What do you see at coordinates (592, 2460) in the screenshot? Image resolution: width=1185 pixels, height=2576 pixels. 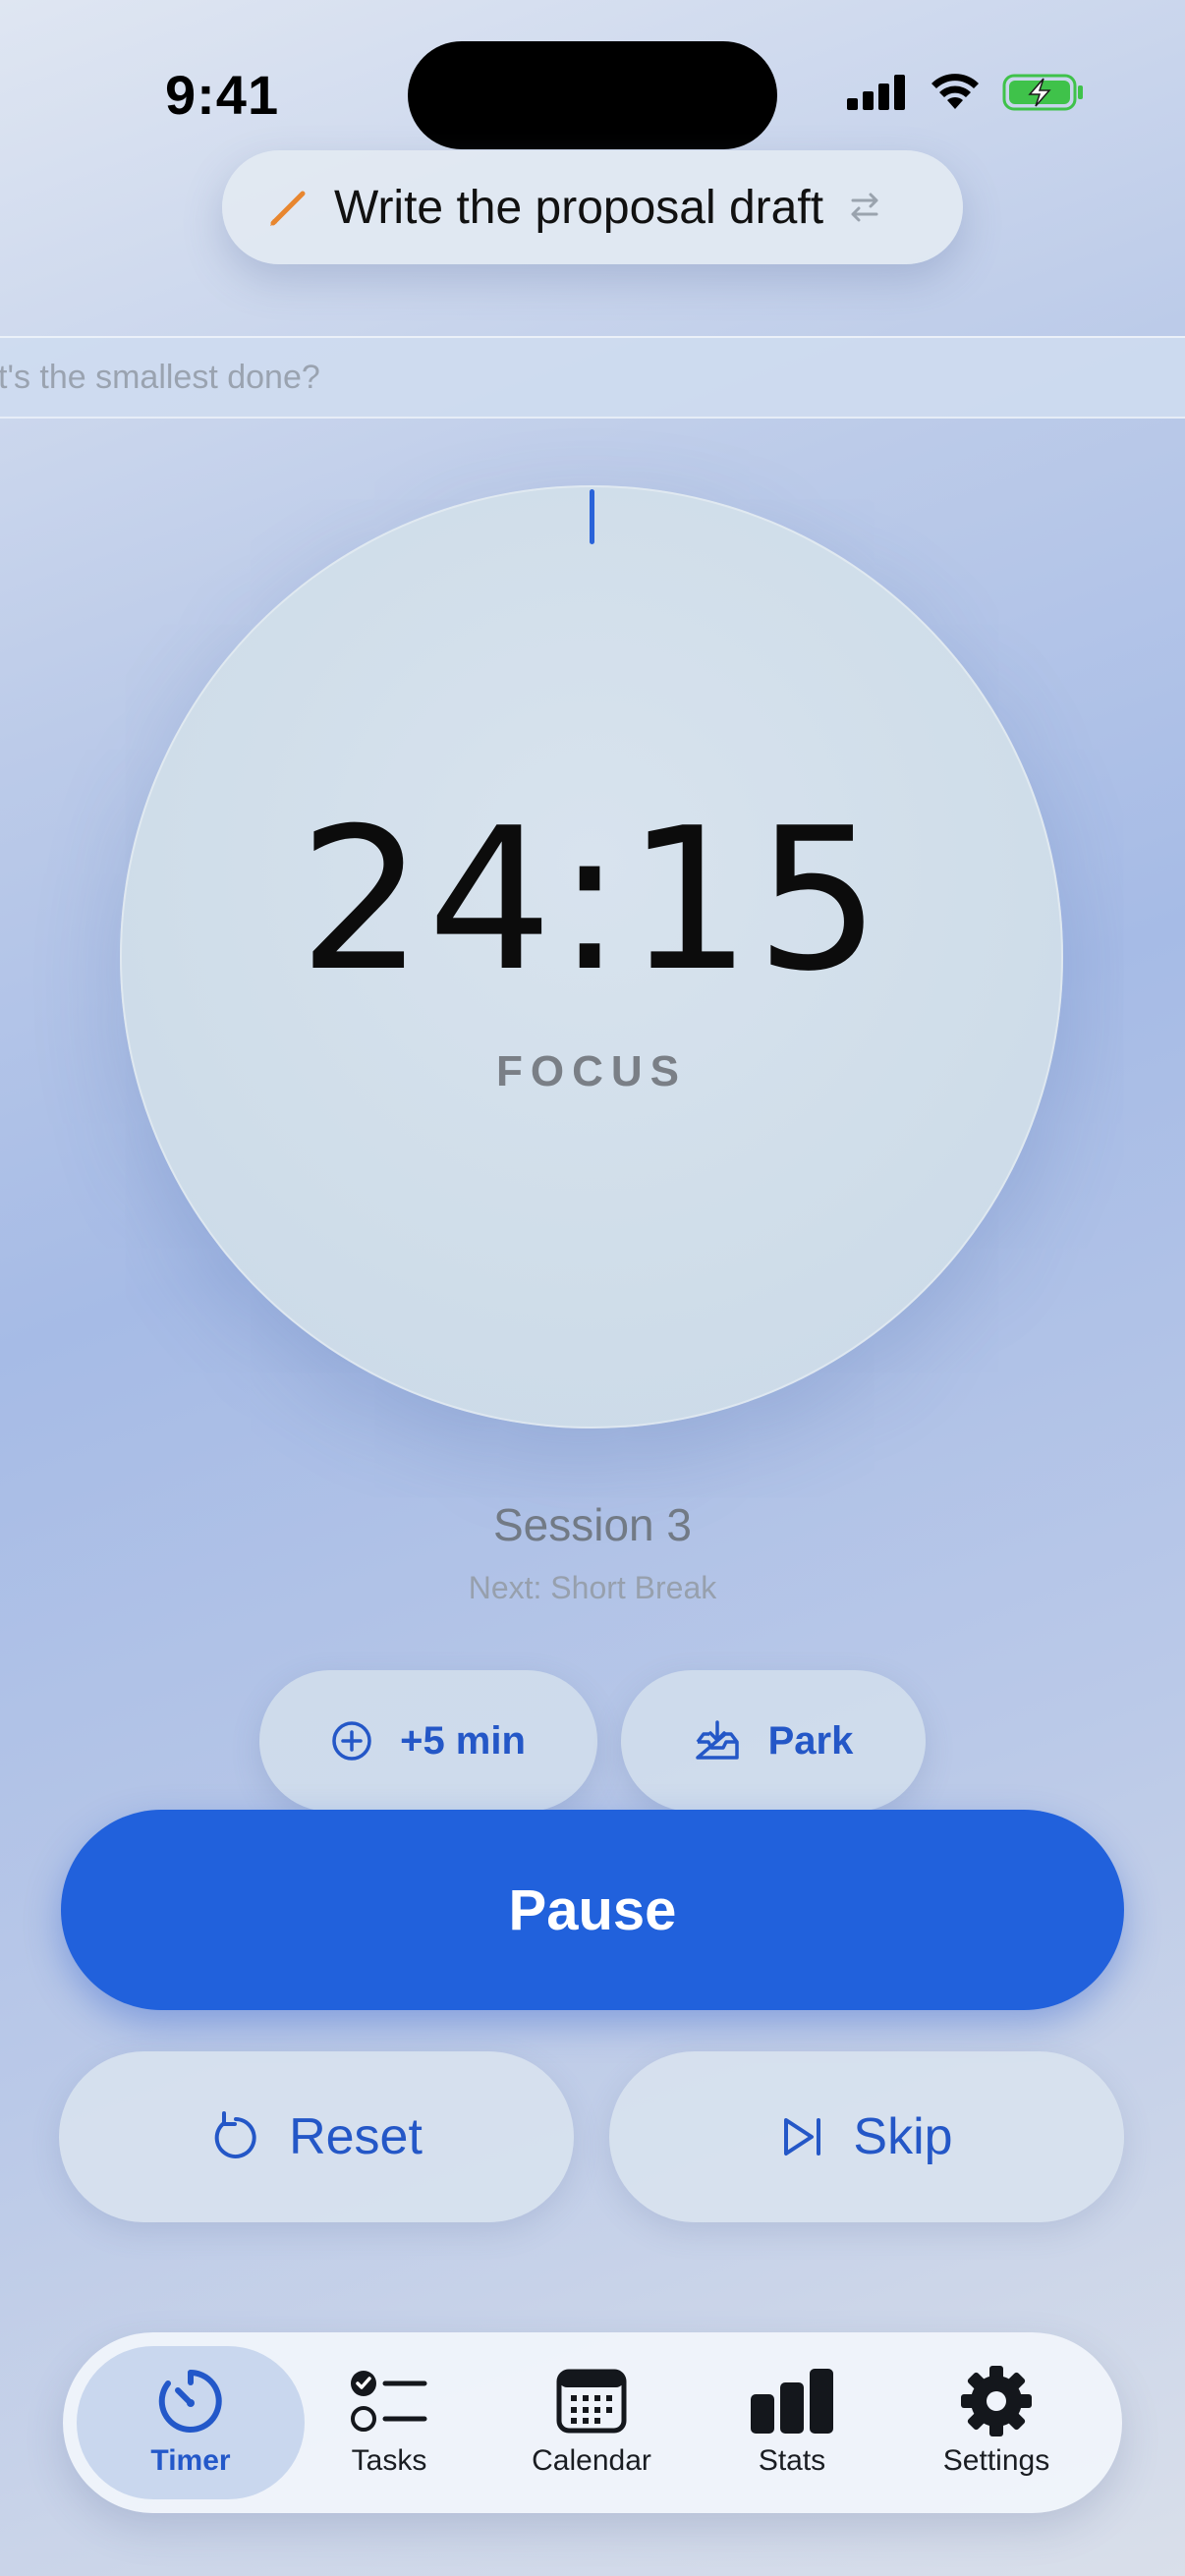 I see `tab-calendar-label: Calendar` at bounding box center [592, 2460].